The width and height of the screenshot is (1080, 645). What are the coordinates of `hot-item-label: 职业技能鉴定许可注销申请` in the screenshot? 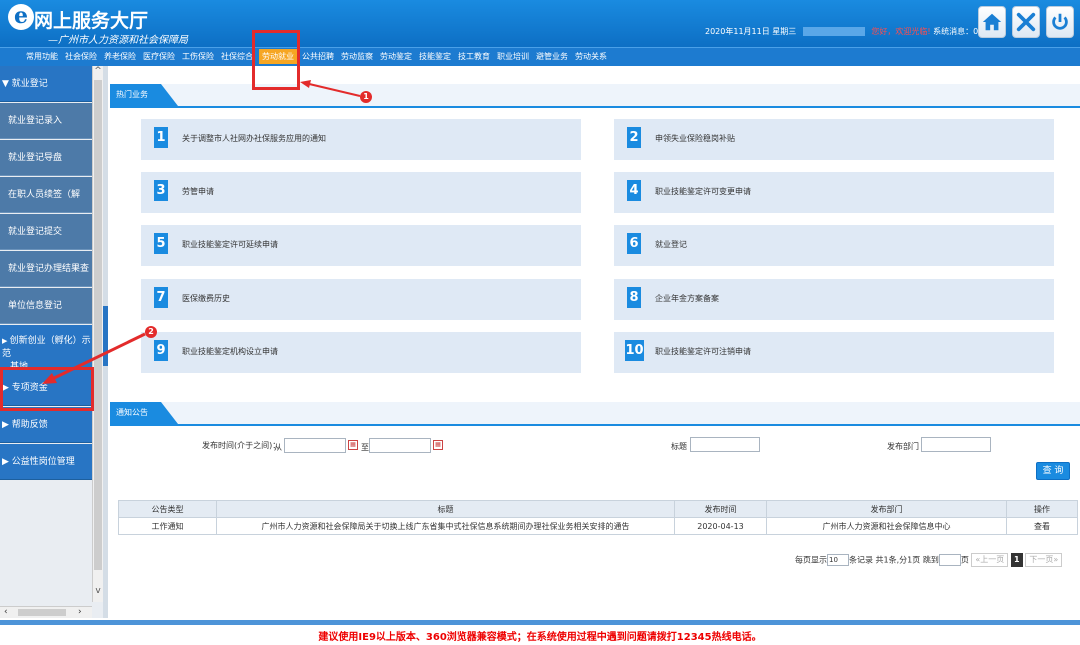 It's located at (703, 351).